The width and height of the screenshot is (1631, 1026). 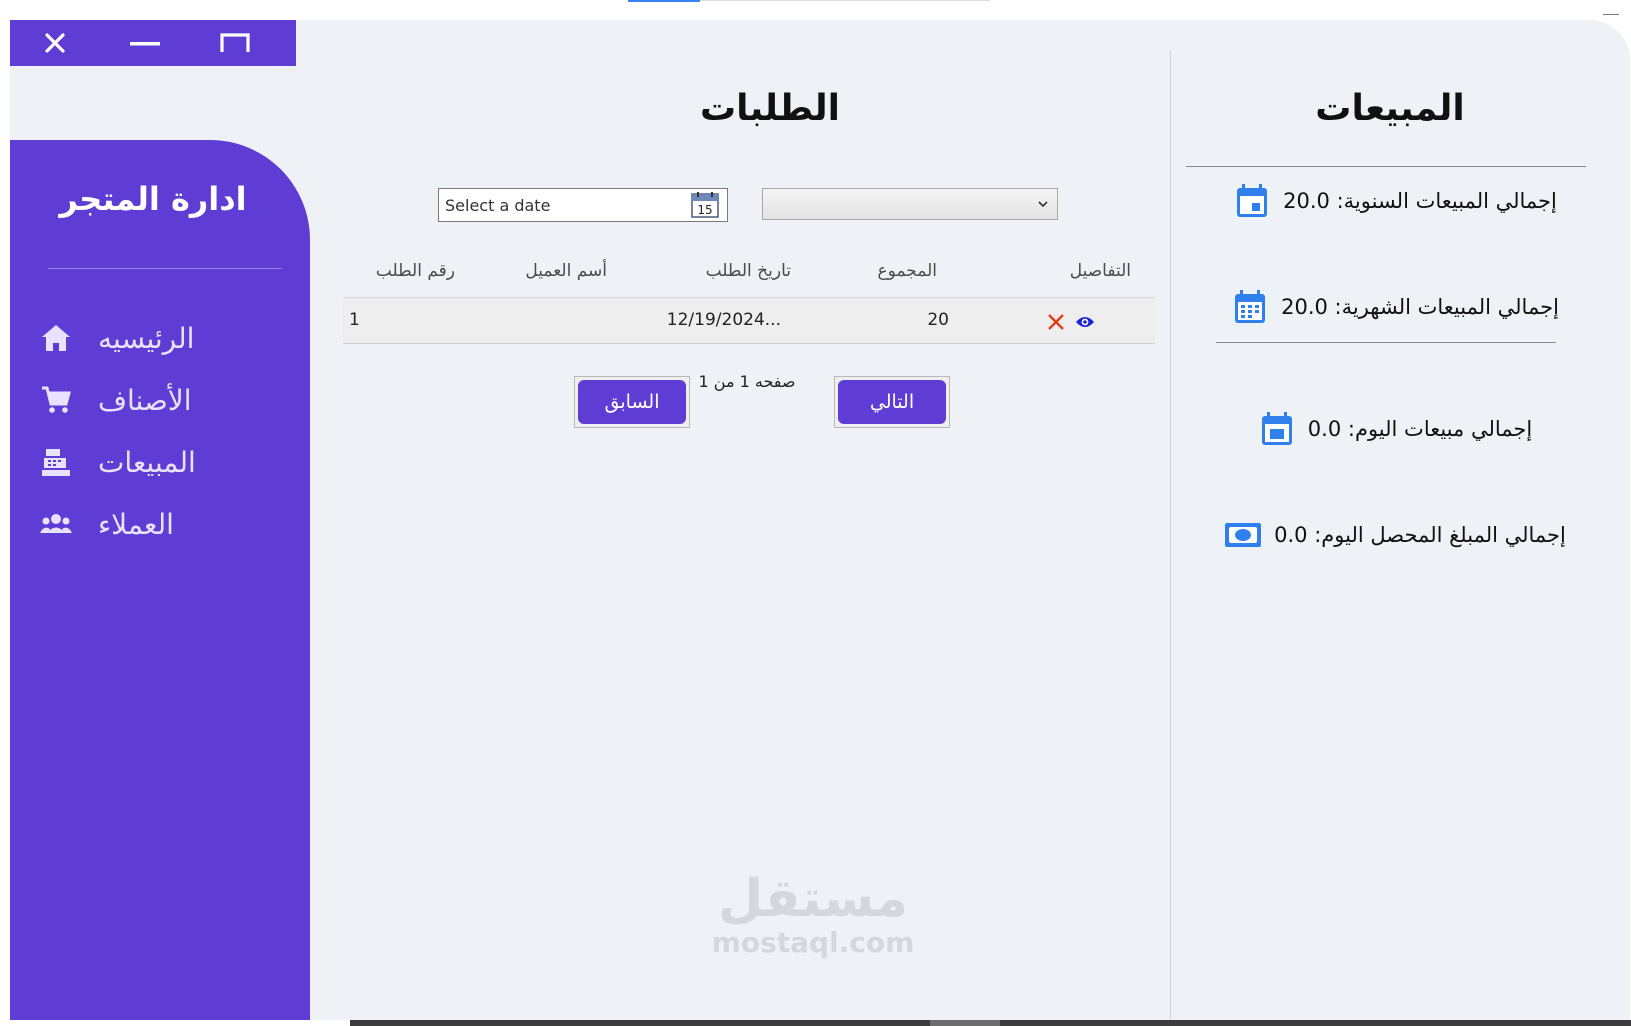 I want to click on calendar-icon: 15, so click(x=705, y=205).